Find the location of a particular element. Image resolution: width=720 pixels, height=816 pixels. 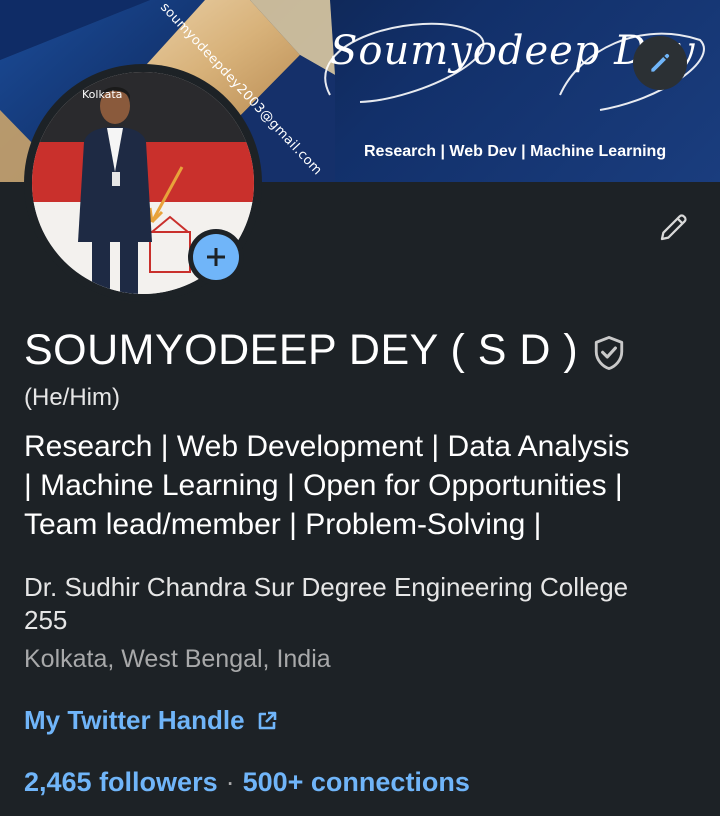

headline-line: Team lead/member | Problem-Solving | is located at coordinates (283, 524).